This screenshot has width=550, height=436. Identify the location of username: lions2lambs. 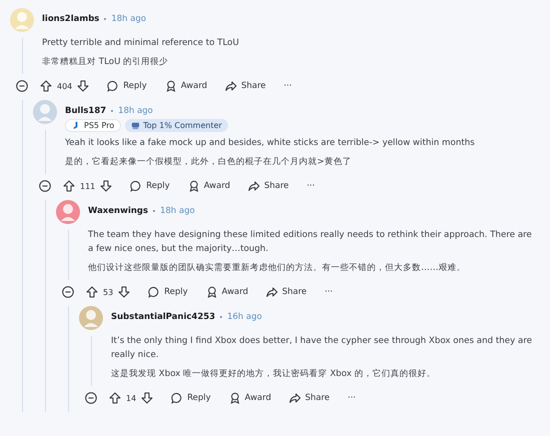
(71, 19).